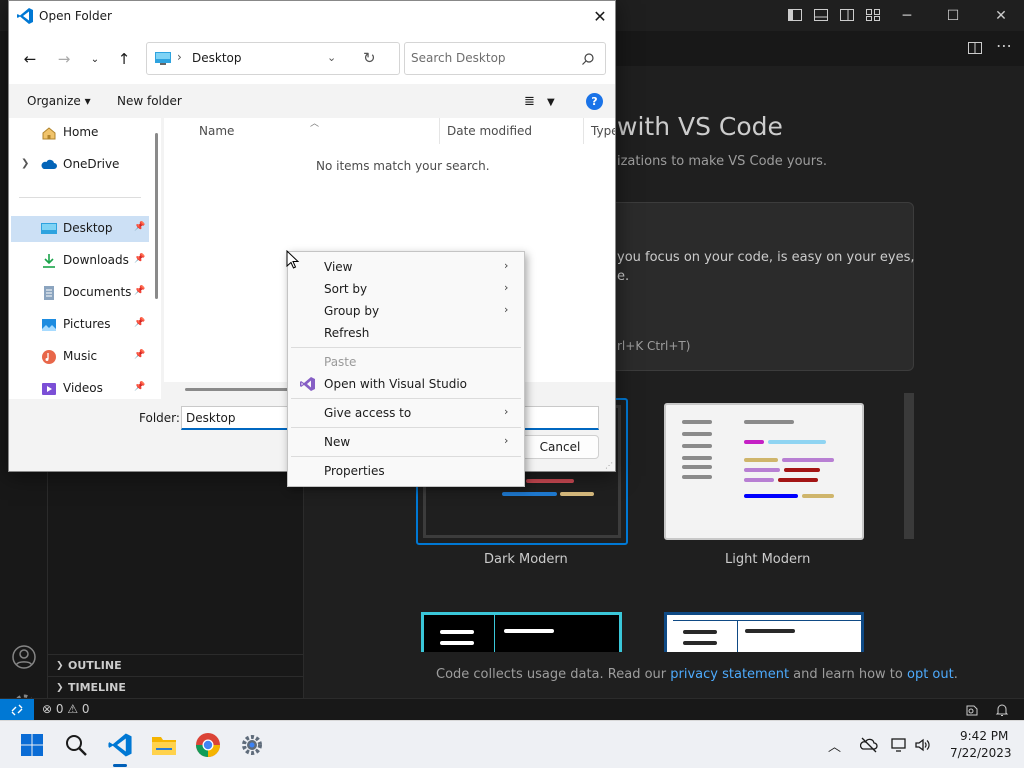  Describe the element at coordinates (1002, 710) in the screenshot. I see `notifications-bell-icon` at that location.